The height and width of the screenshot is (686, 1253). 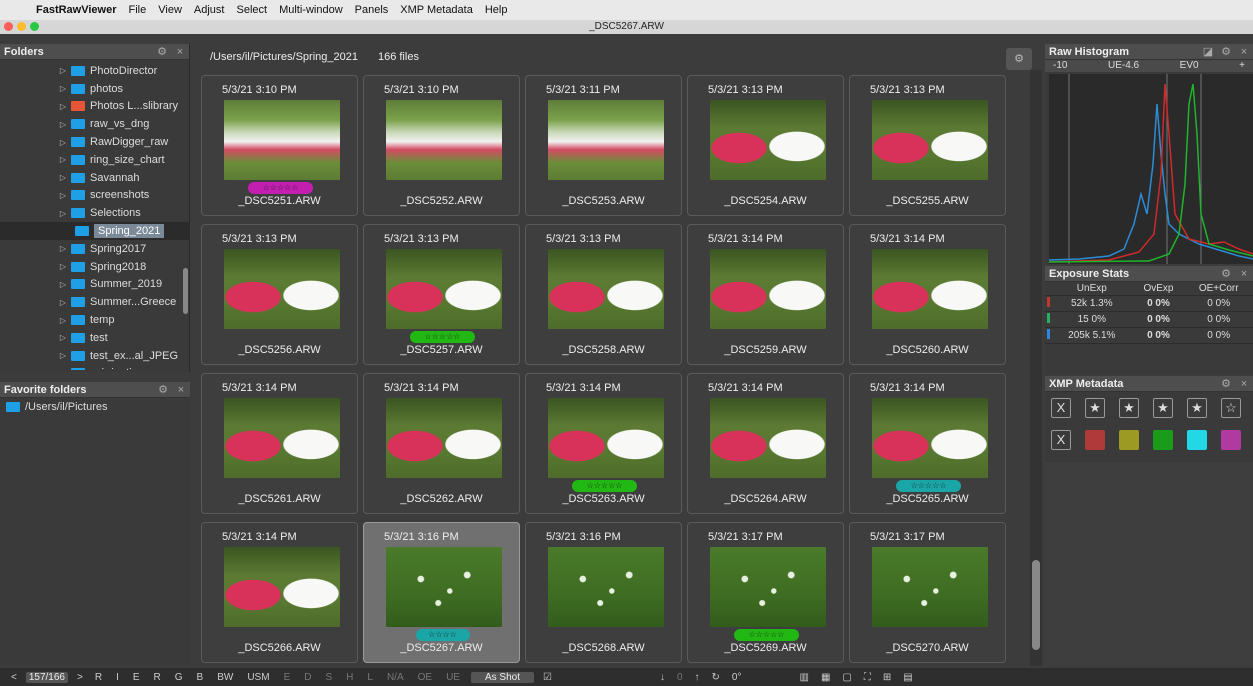 What do you see at coordinates (441, 592) in the screenshot?
I see `thumbnail-cell: 5/3/21 3:16 PM ☆☆☆☆ _DSC5267.ARW` at bounding box center [441, 592].